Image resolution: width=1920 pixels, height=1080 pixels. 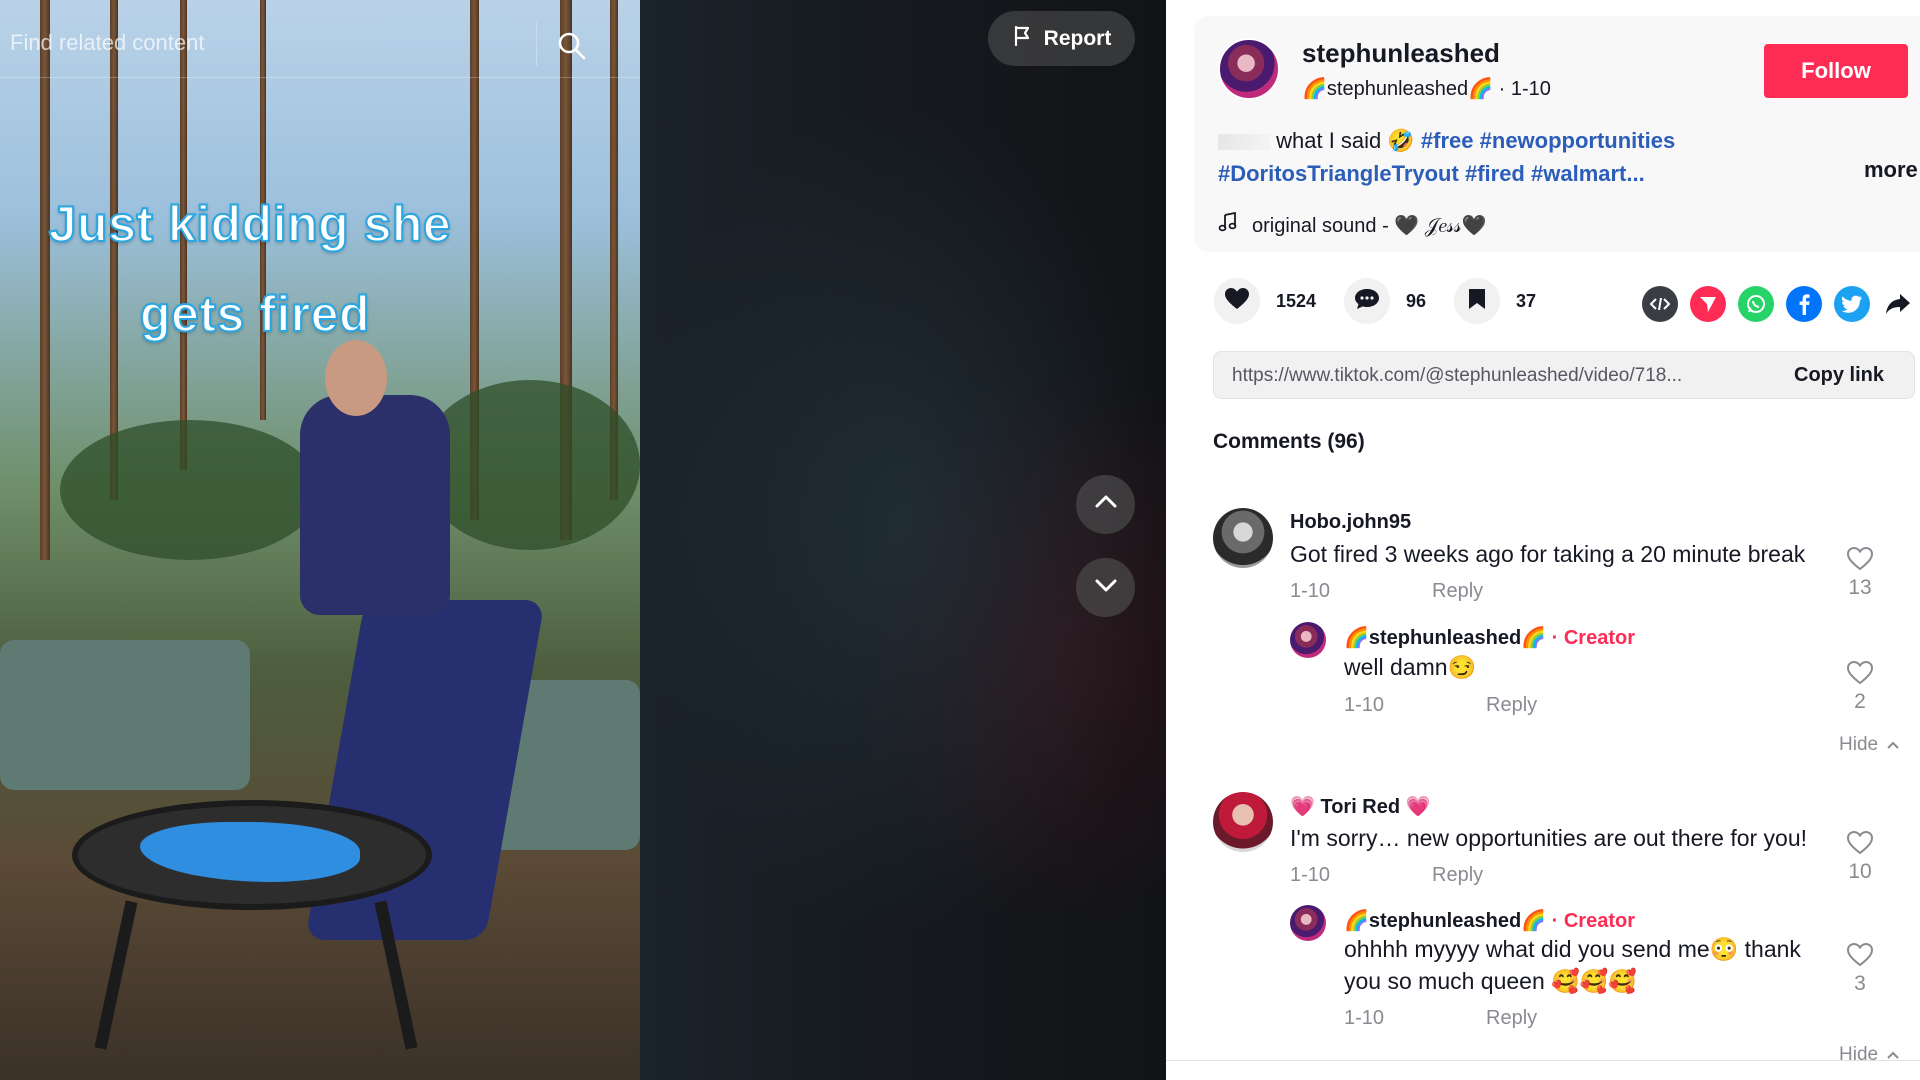 What do you see at coordinates (1860, 983) in the screenshot?
I see `reply-like-count: 3` at bounding box center [1860, 983].